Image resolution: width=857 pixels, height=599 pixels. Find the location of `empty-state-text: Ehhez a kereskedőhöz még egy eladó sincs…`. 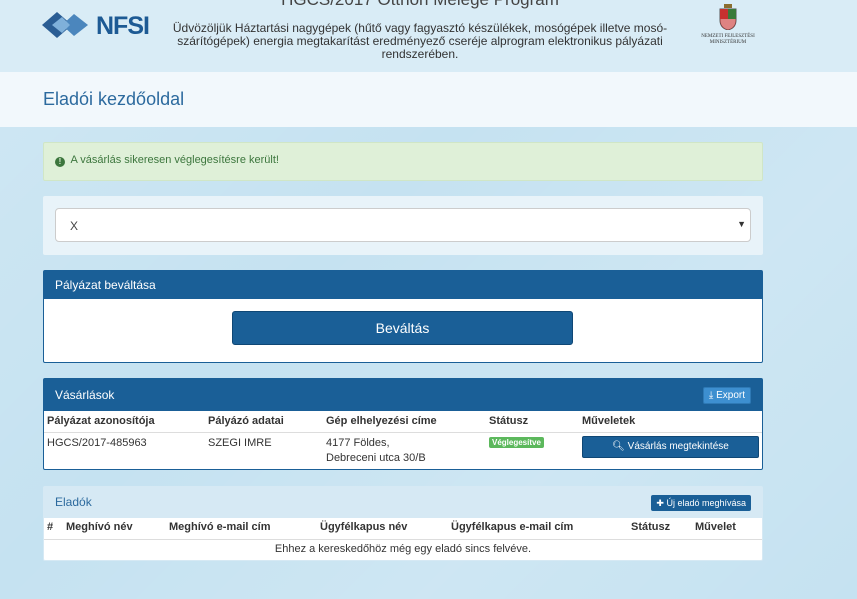

empty-state-text: Ehhez a kereskedőhöz még egy eladó sincs… is located at coordinates (403, 549).